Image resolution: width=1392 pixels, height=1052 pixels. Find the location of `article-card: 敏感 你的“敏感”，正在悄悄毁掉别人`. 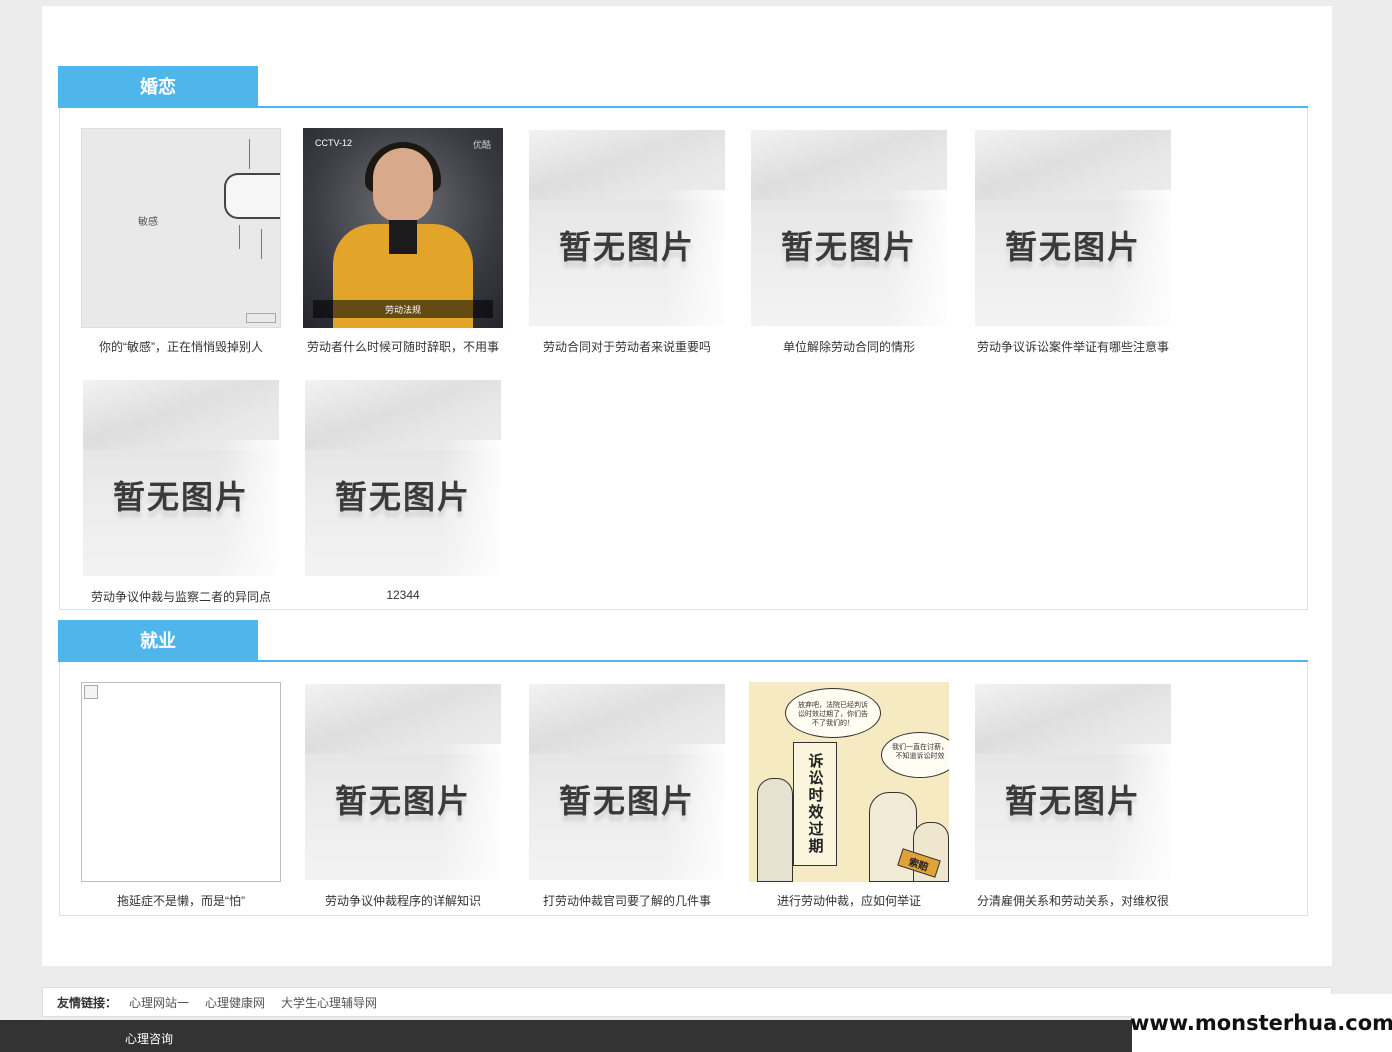

article-card: 敏感 你的“敏感”，正在悄悄毁掉别人 is located at coordinates (181, 241).